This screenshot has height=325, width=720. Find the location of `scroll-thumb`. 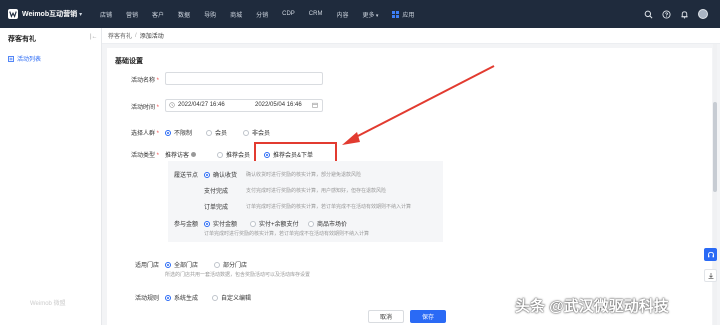

scroll-thumb is located at coordinates (715, 147).